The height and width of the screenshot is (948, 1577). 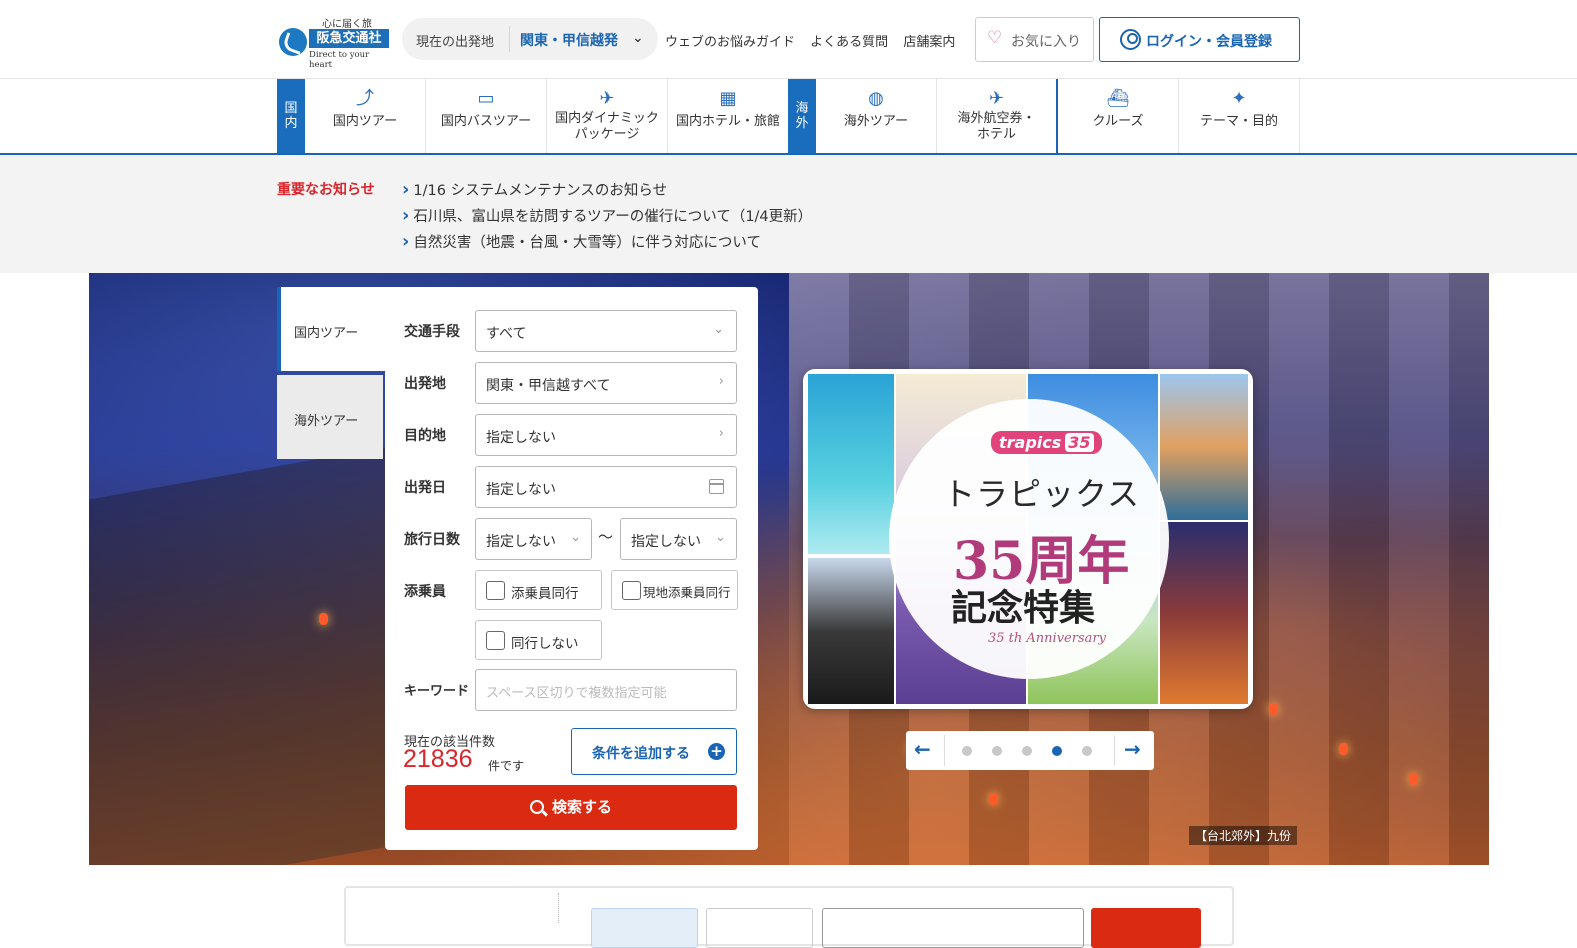 I want to click on favorites-button: ♡ お気に入り, so click(x=1034, y=39).